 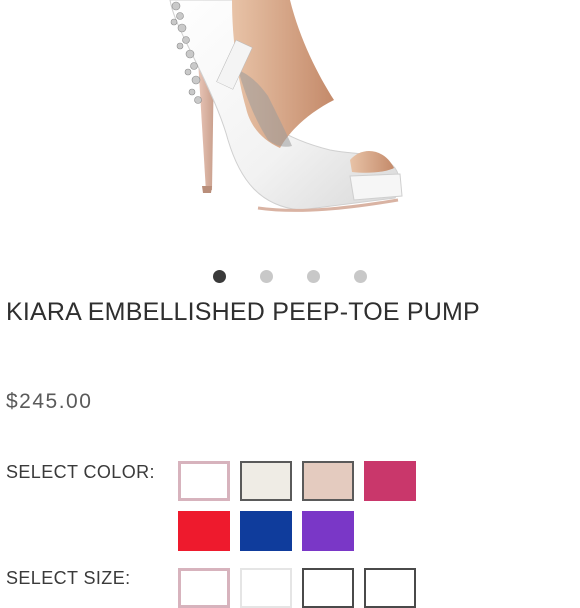 What do you see at coordinates (80, 472) in the screenshot?
I see `select-color-label: SELECT COLOR:` at bounding box center [80, 472].